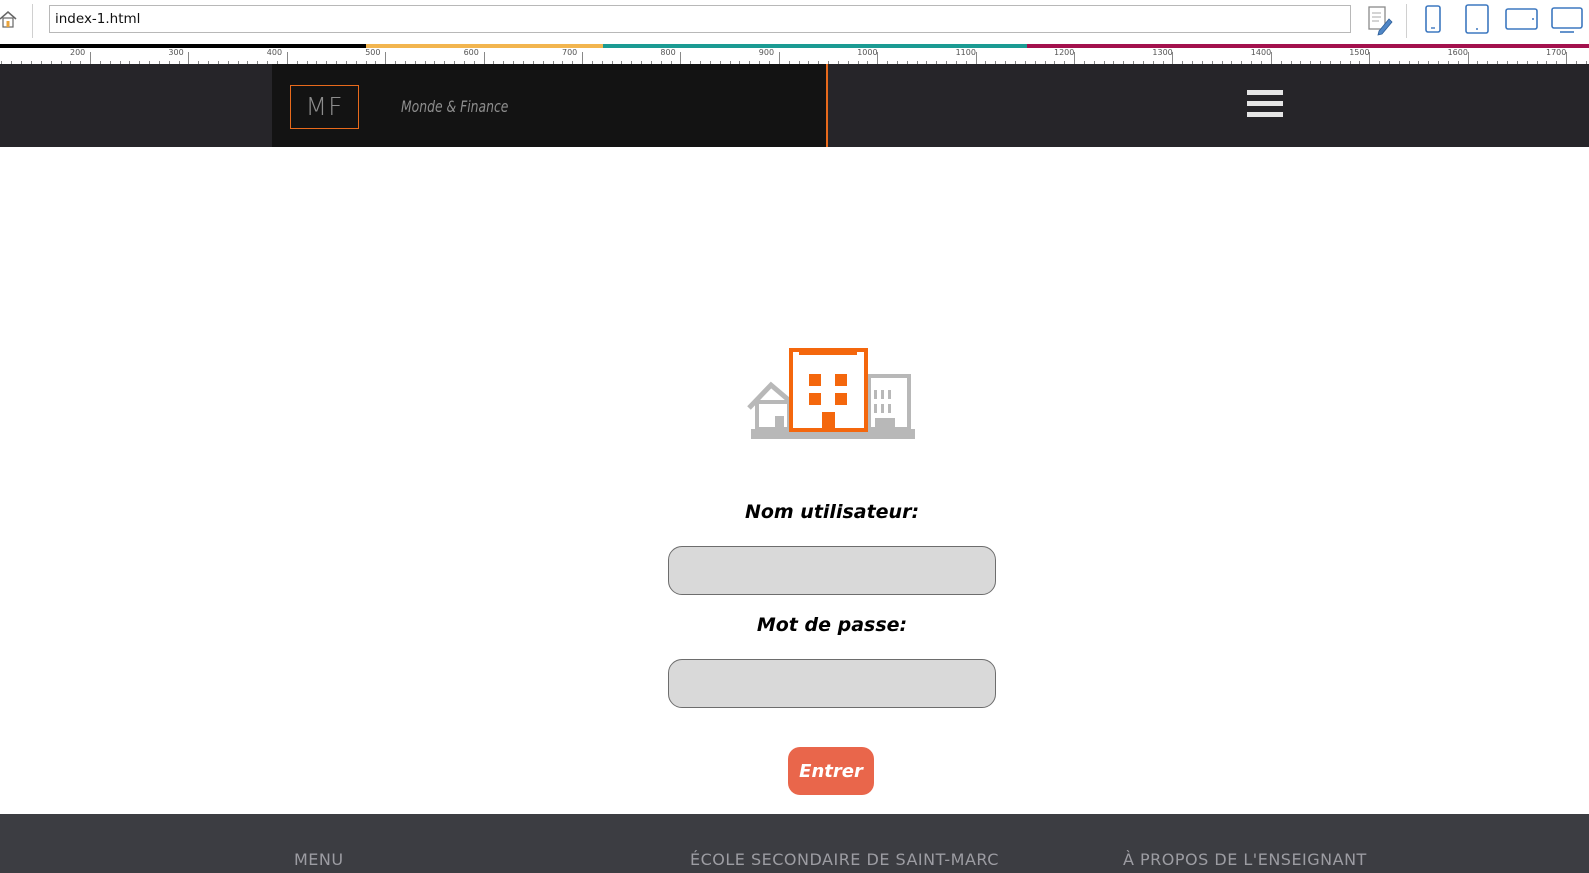 The height and width of the screenshot is (873, 1589). Describe the element at coordinates (471, 52) in the screenshot. I see `ruler-label: 600` at that location.